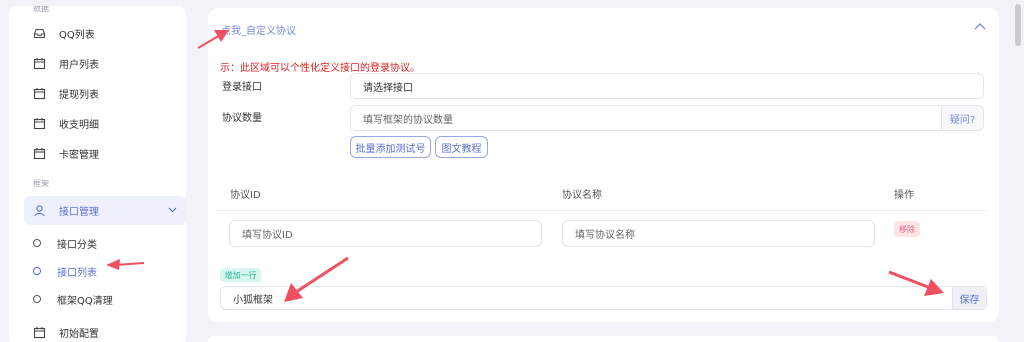  I want to click on user-icon, so click(39, 210).